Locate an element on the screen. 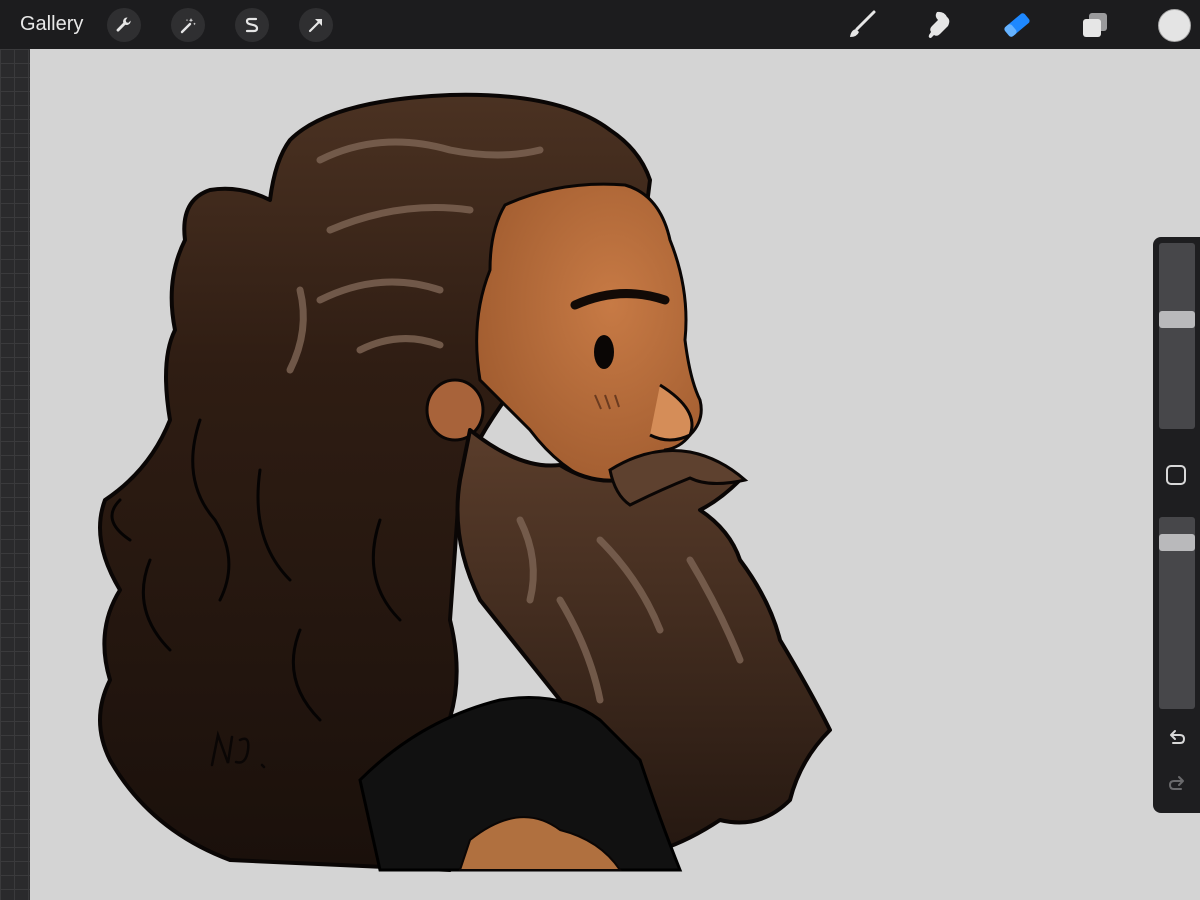 Image resolution: width=1200 pixels, height=900 pixels. transform-button is located at coordinates (316, 25).